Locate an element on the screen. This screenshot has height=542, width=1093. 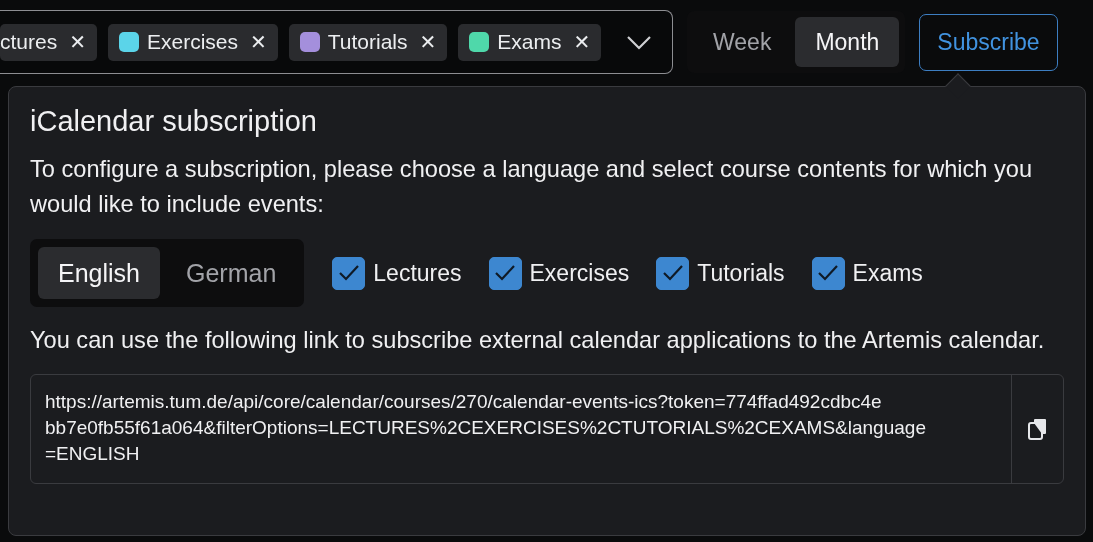
url-line: https://artemis.tum.de/api/core/calendar/courses/270/calendar-events-ics?token=774ffad492cdbc4e is located at coordinates (464, 402).